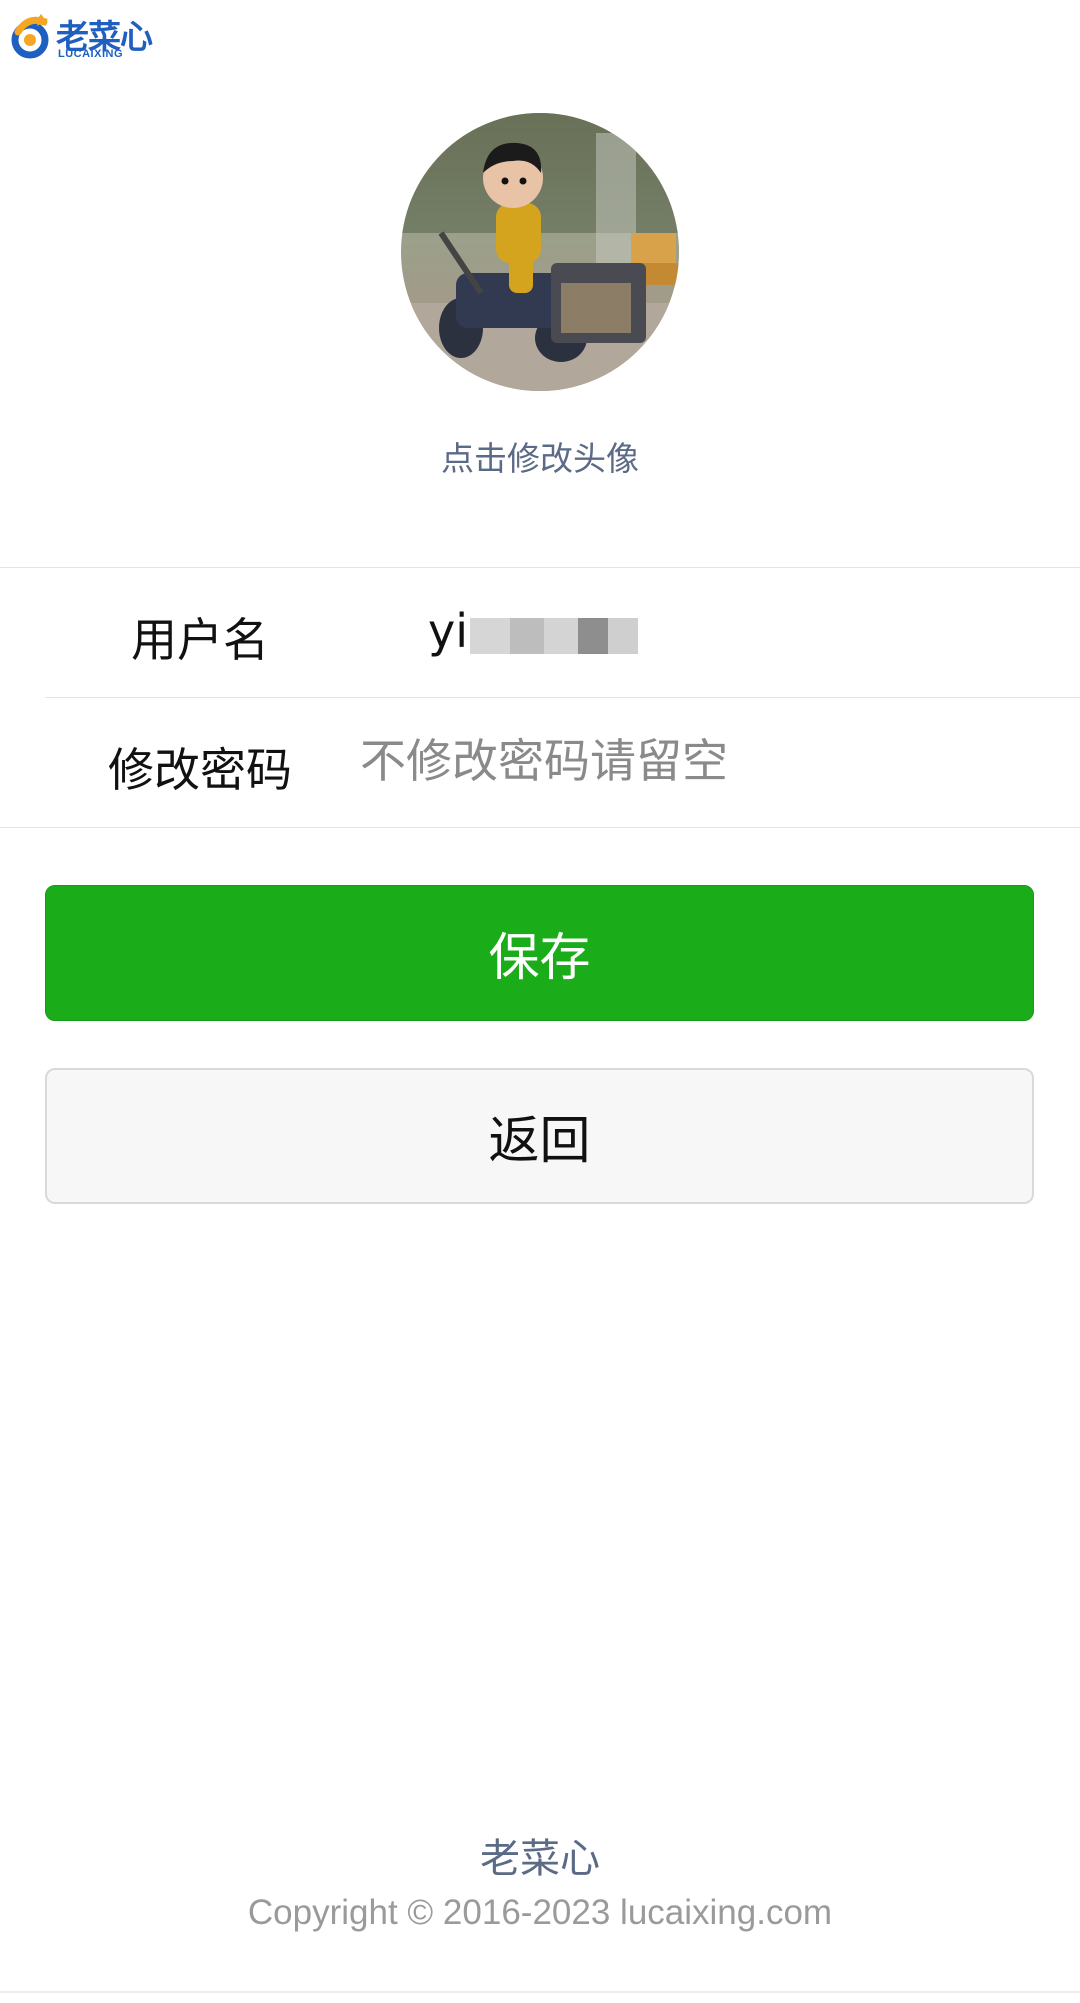 This screenshot has width=1080, height=2003. Describe the element at coordinates (540, 1912) in the screenshot. I see `footer-copyright: Copyright © 2016-2023 lucaixing.com` at that location.